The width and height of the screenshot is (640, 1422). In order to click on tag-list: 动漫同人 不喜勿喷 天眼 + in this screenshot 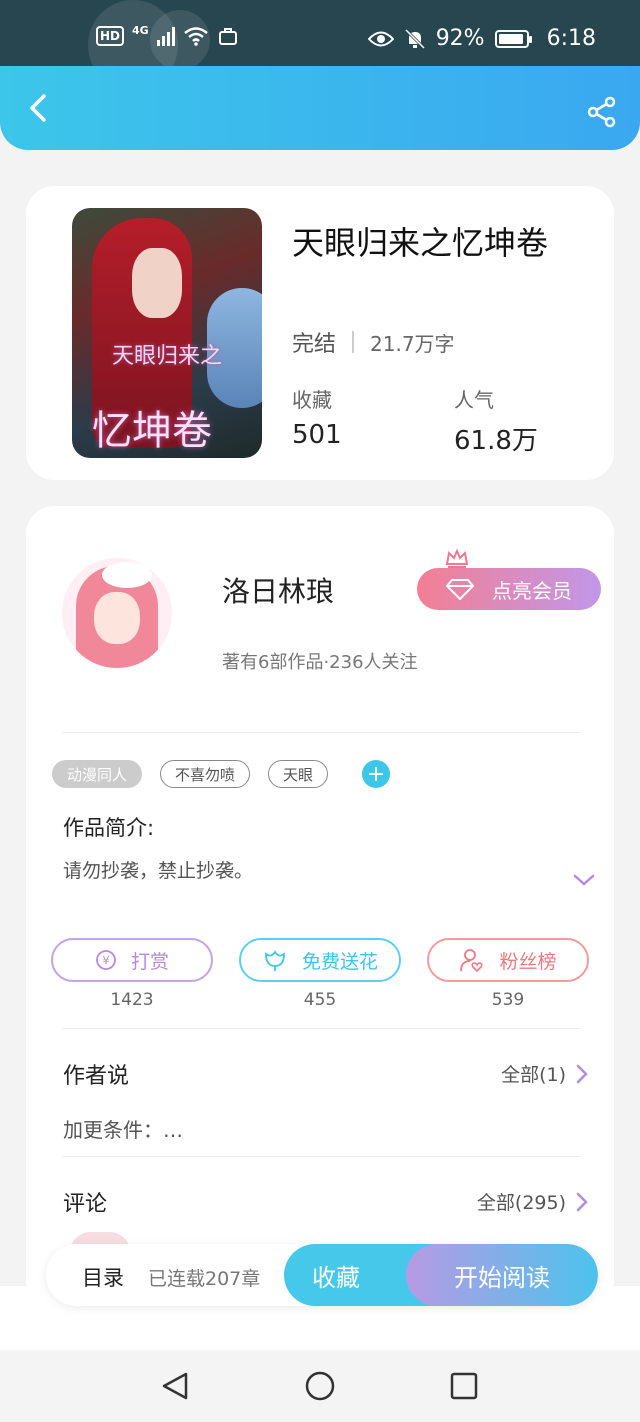, I will do `click(221, 774)`.